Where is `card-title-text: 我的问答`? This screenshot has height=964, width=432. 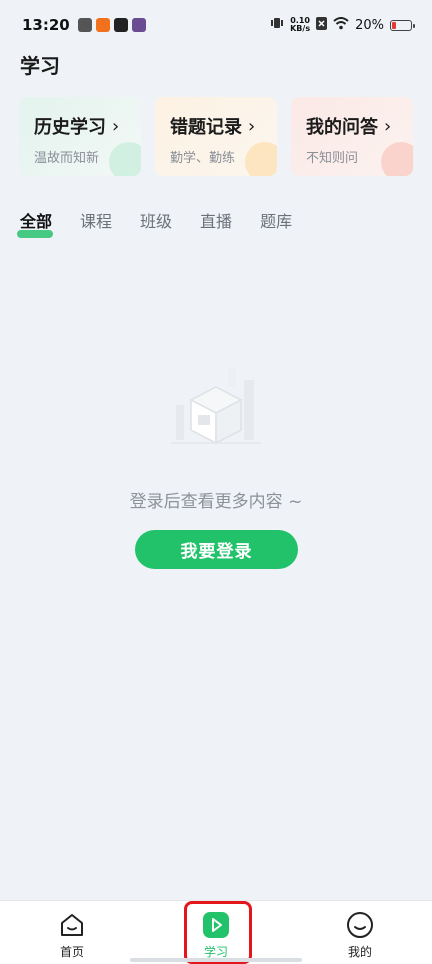
card-title-text: 我的问答 is located at coordinates (342, 127).